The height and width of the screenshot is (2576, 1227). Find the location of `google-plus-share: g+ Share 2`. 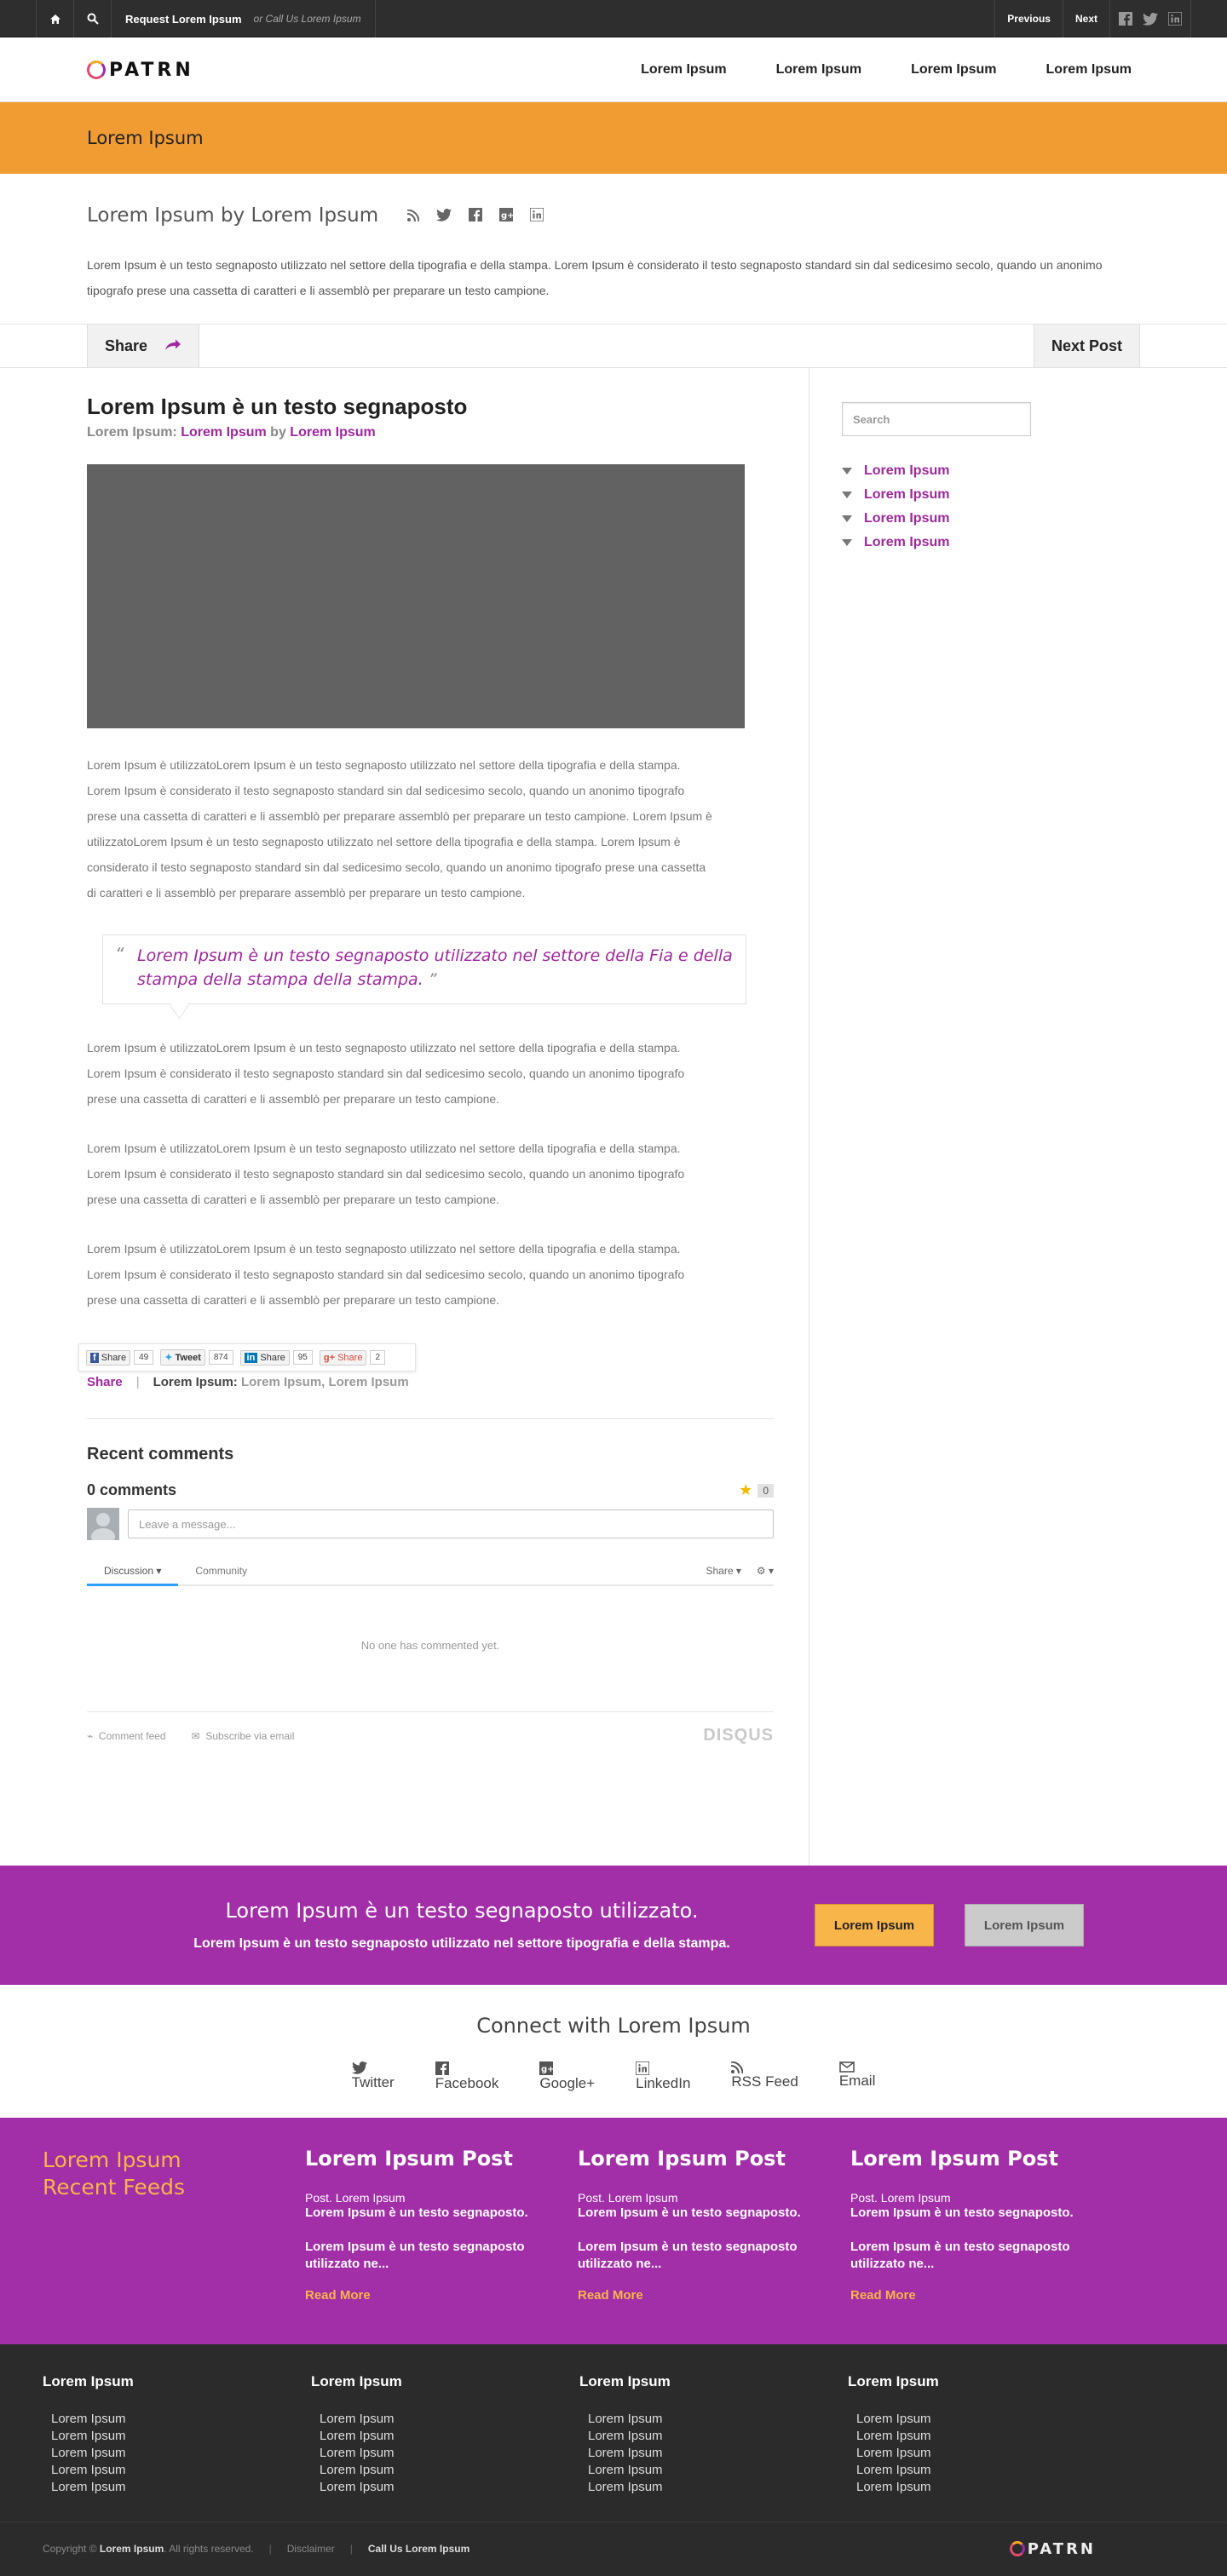

google-plus-share: g+ Share 2 is located at coordinates (353, 1357).